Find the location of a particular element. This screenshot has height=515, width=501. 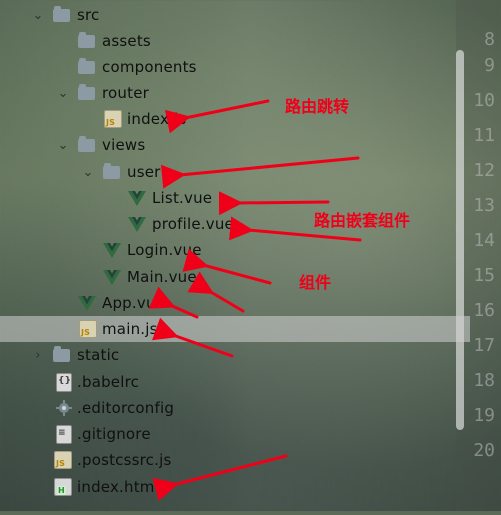

gear-icon is located at coordinates (64, 408).